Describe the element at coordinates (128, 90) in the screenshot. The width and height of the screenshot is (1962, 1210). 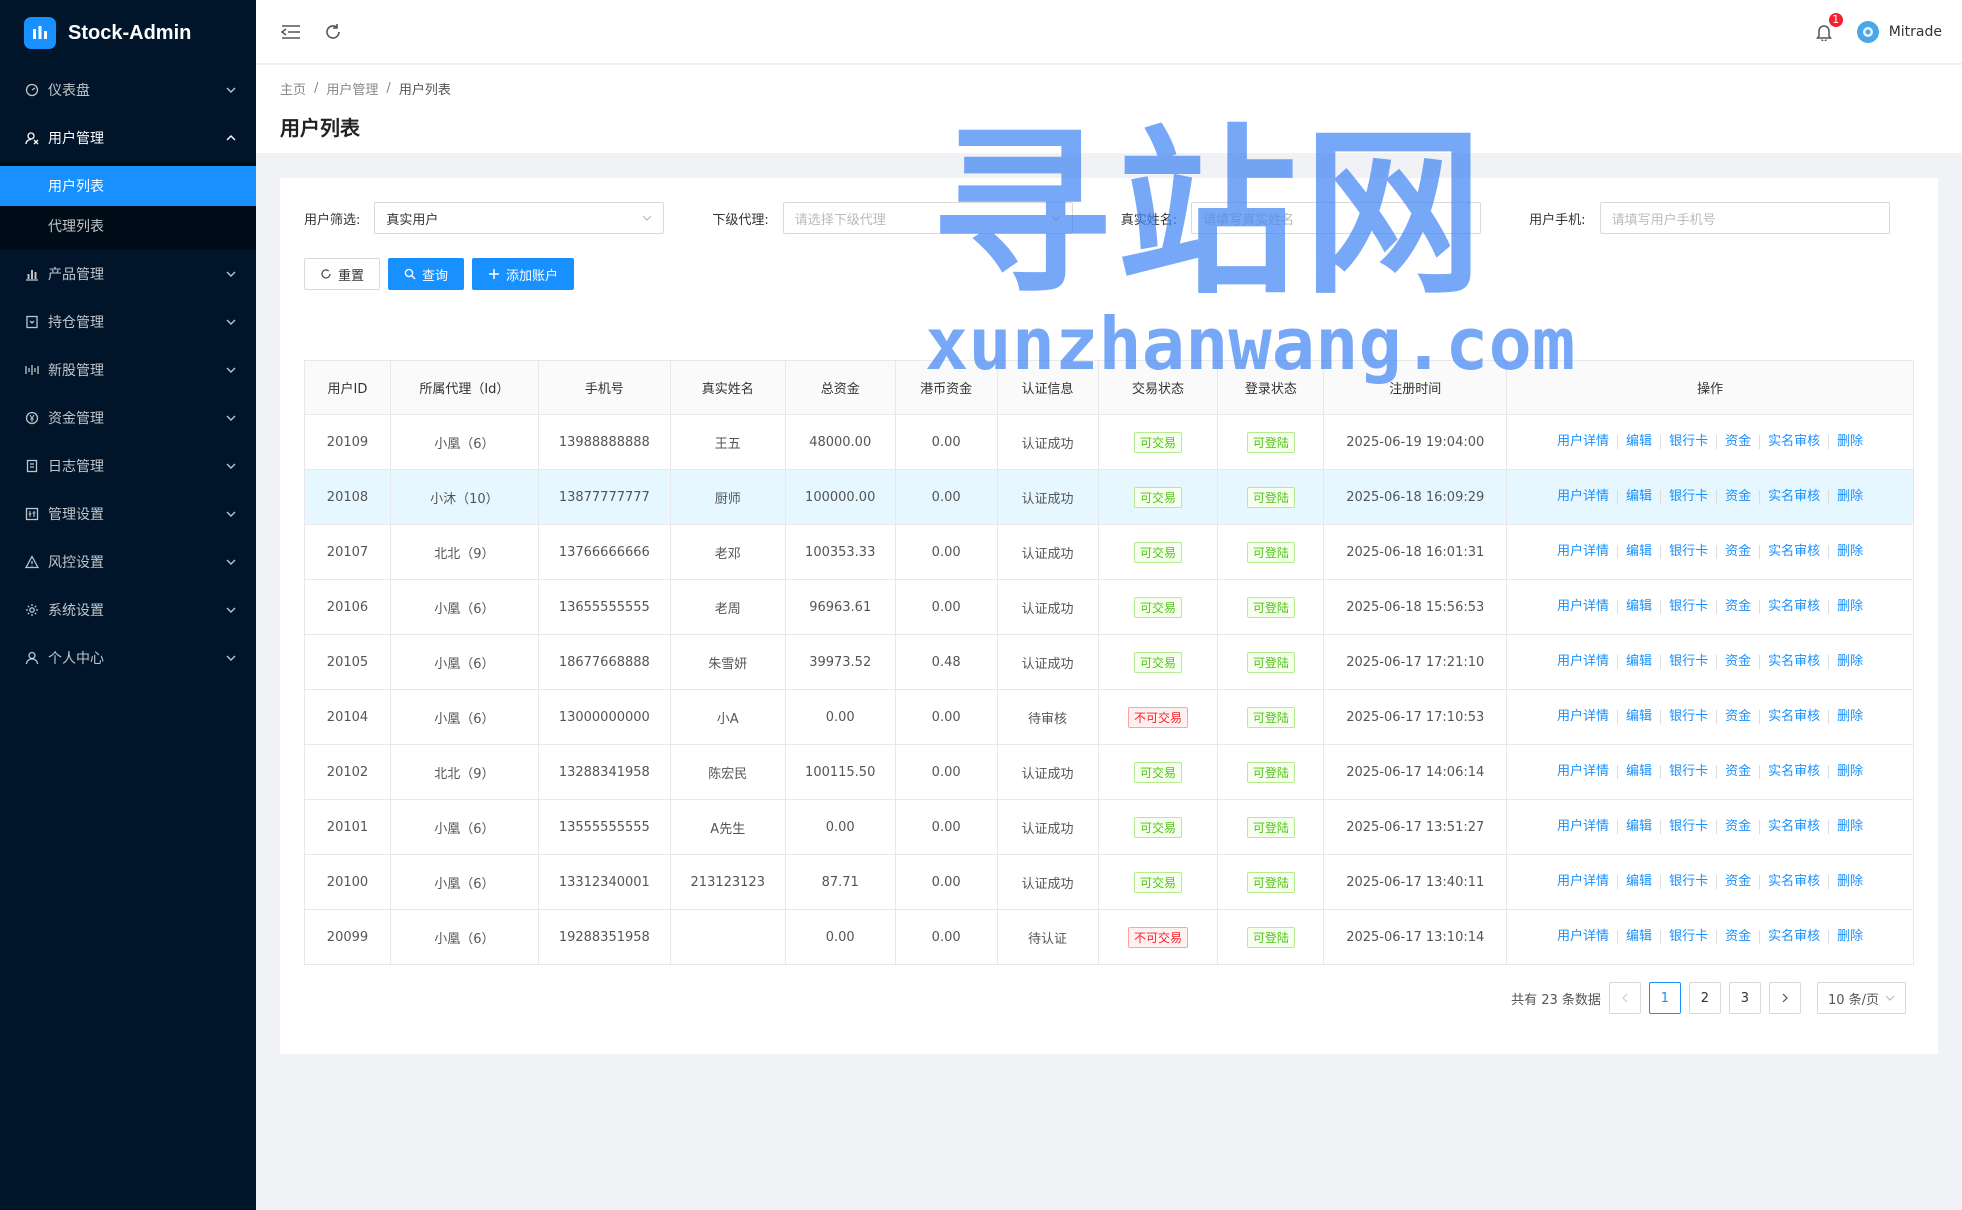
I see `sidebar-item-0: 仪表盘` at that location.